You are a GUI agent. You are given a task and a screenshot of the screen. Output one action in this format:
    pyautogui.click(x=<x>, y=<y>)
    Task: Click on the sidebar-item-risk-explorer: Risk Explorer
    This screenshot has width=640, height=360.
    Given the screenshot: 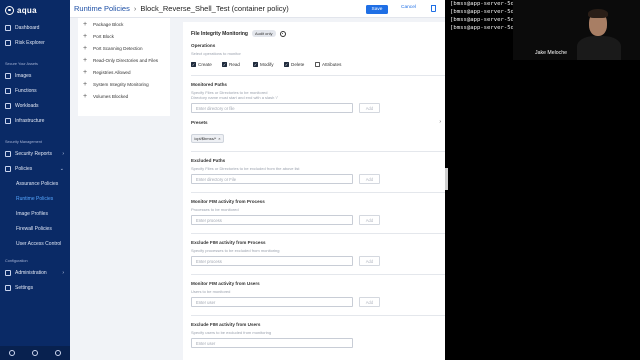 What is the action you would take?
    pyautogui.click(x=35, y=42)
    